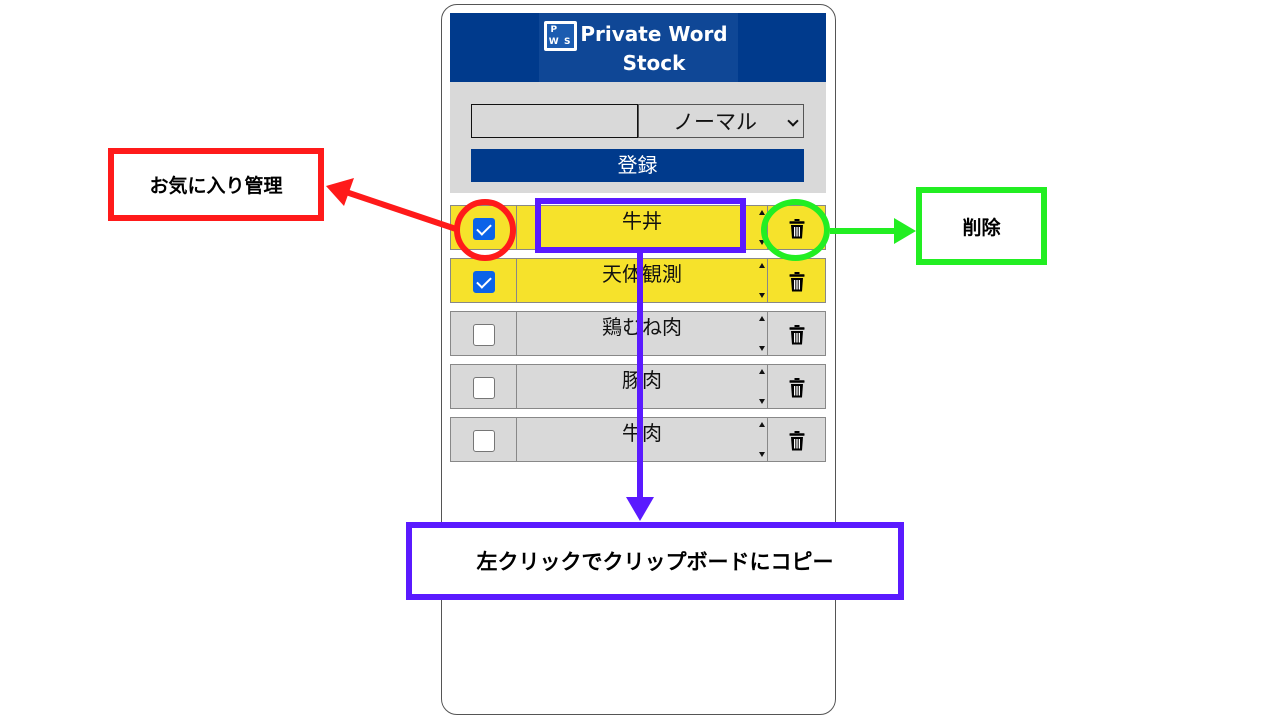 The width and height of the screenshot is (1280, 720). I want to click on chevron-down-icon, so click(793, 121).